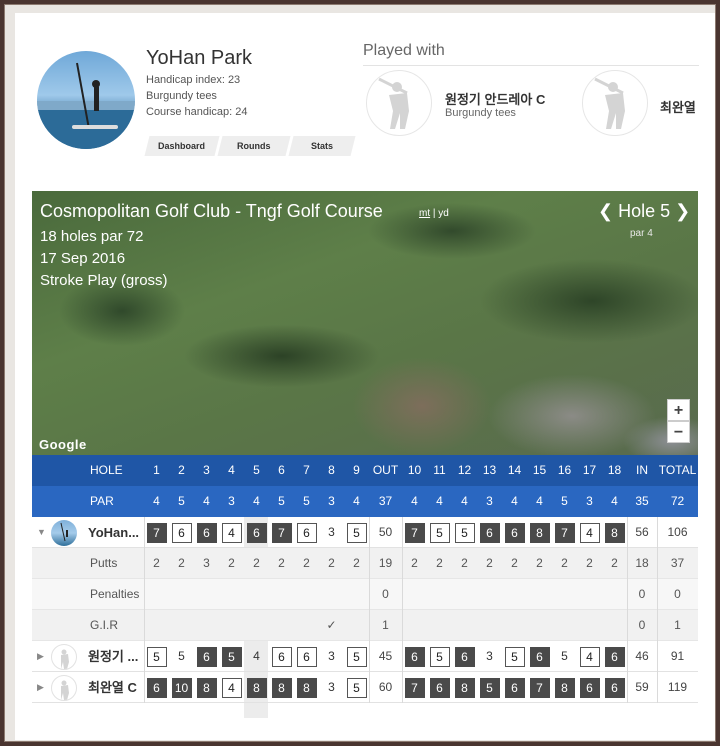 The width and height of the screenshot is (720, 746). Describe the element at coordinates (682, 211) in the screenshot. I see `next-hole-button: ❯` at that location.